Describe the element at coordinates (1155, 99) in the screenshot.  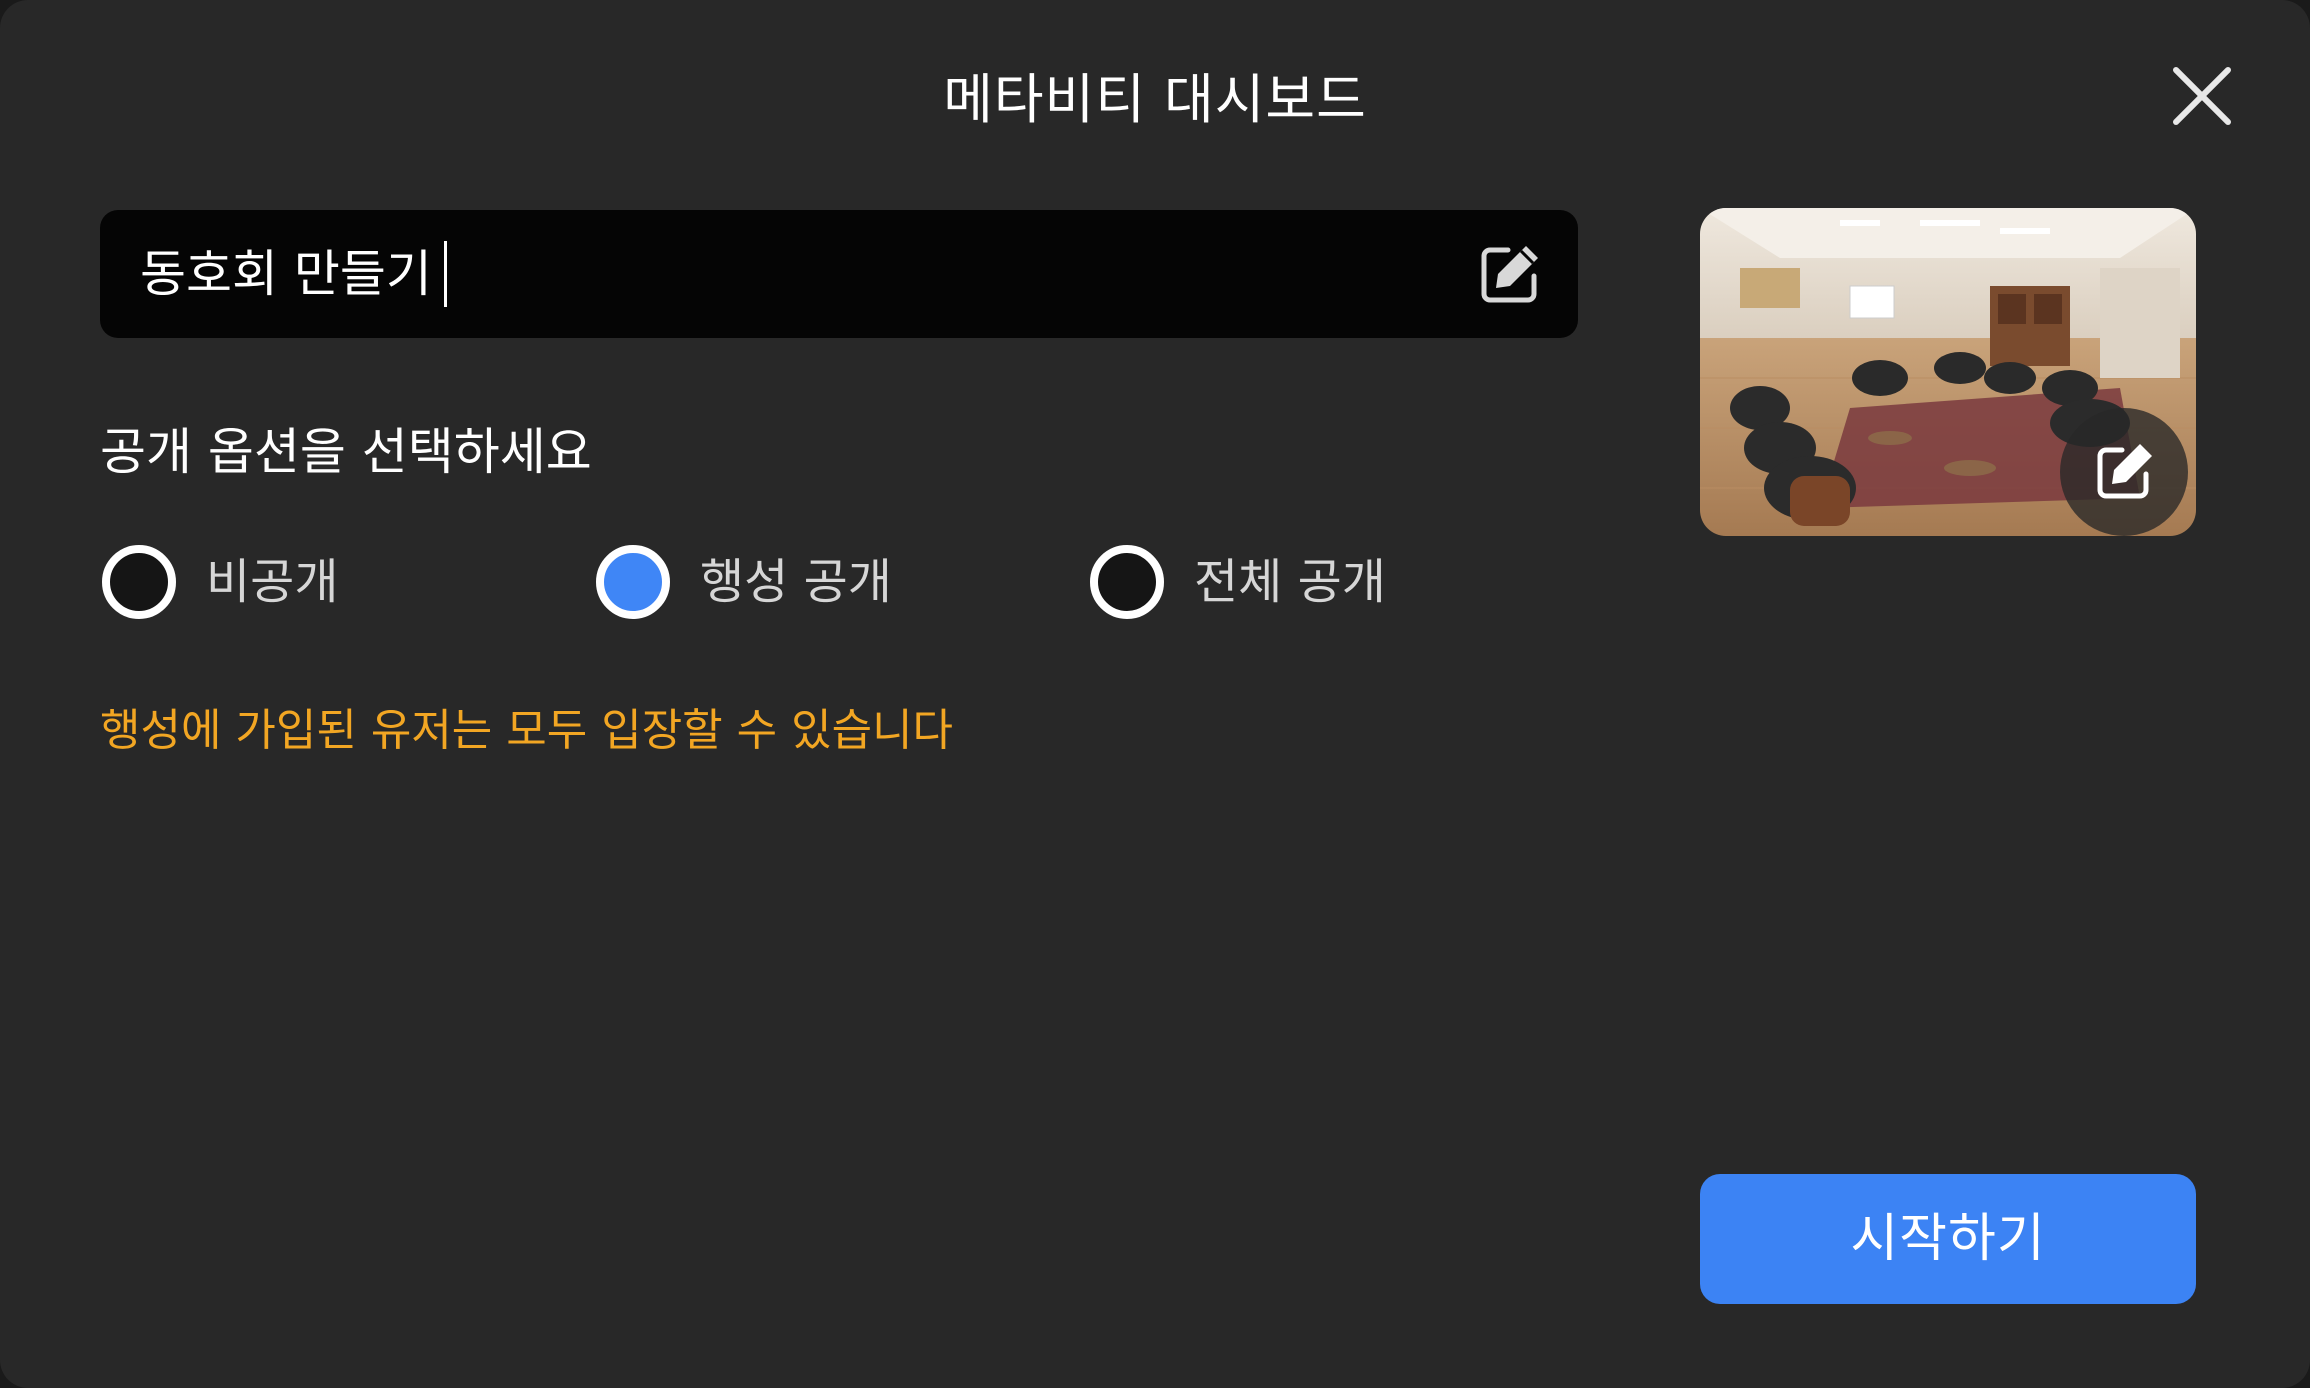
I see `dialog-title: 메타비티 대시보드` at that location.